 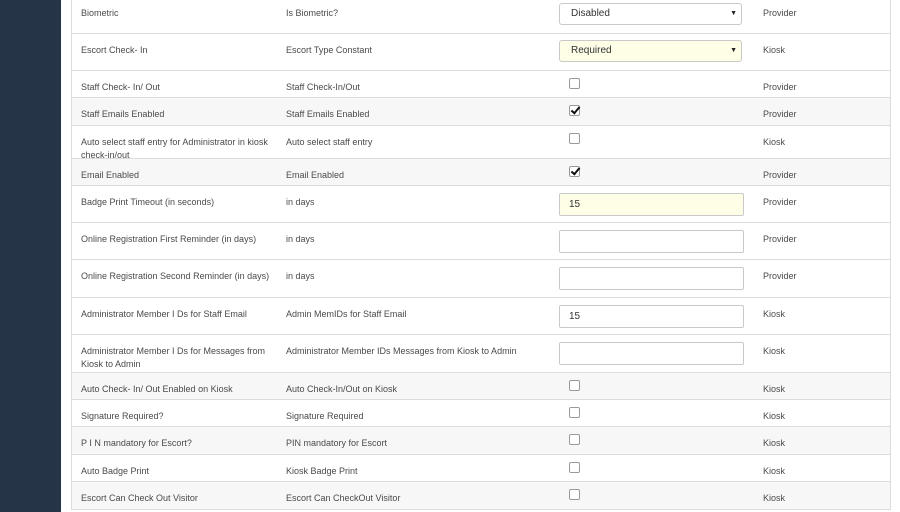 What do you see at coordinates (315, 175) in the screenshot?
I see `setting-key: Email Enabled` at bounding box center [315, 175].